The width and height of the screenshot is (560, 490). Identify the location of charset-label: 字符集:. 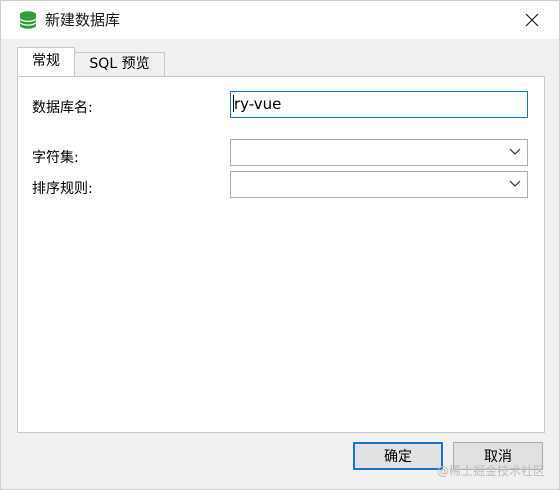
(55, 158).